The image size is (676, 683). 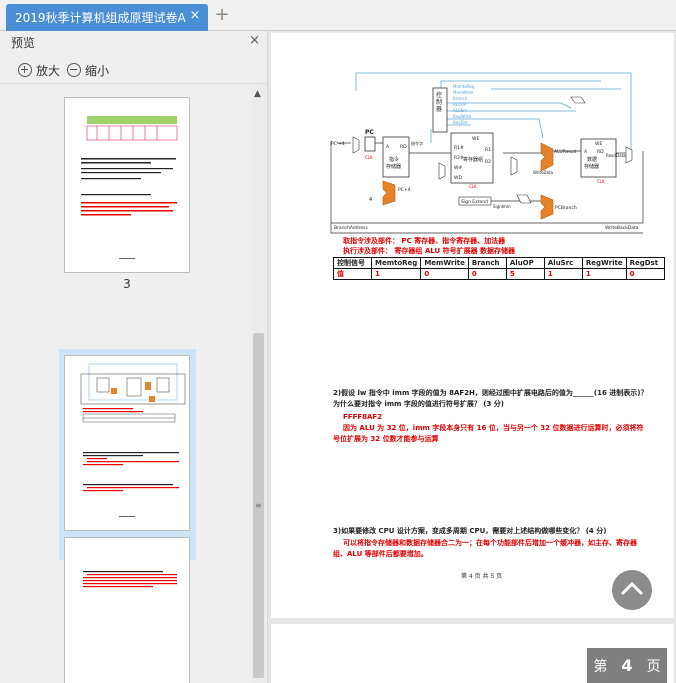 What do you see at coordinates (653, 666) in the screenshot?
I see `page-indicator-suffix: 页` at bounding box center [653, 666].